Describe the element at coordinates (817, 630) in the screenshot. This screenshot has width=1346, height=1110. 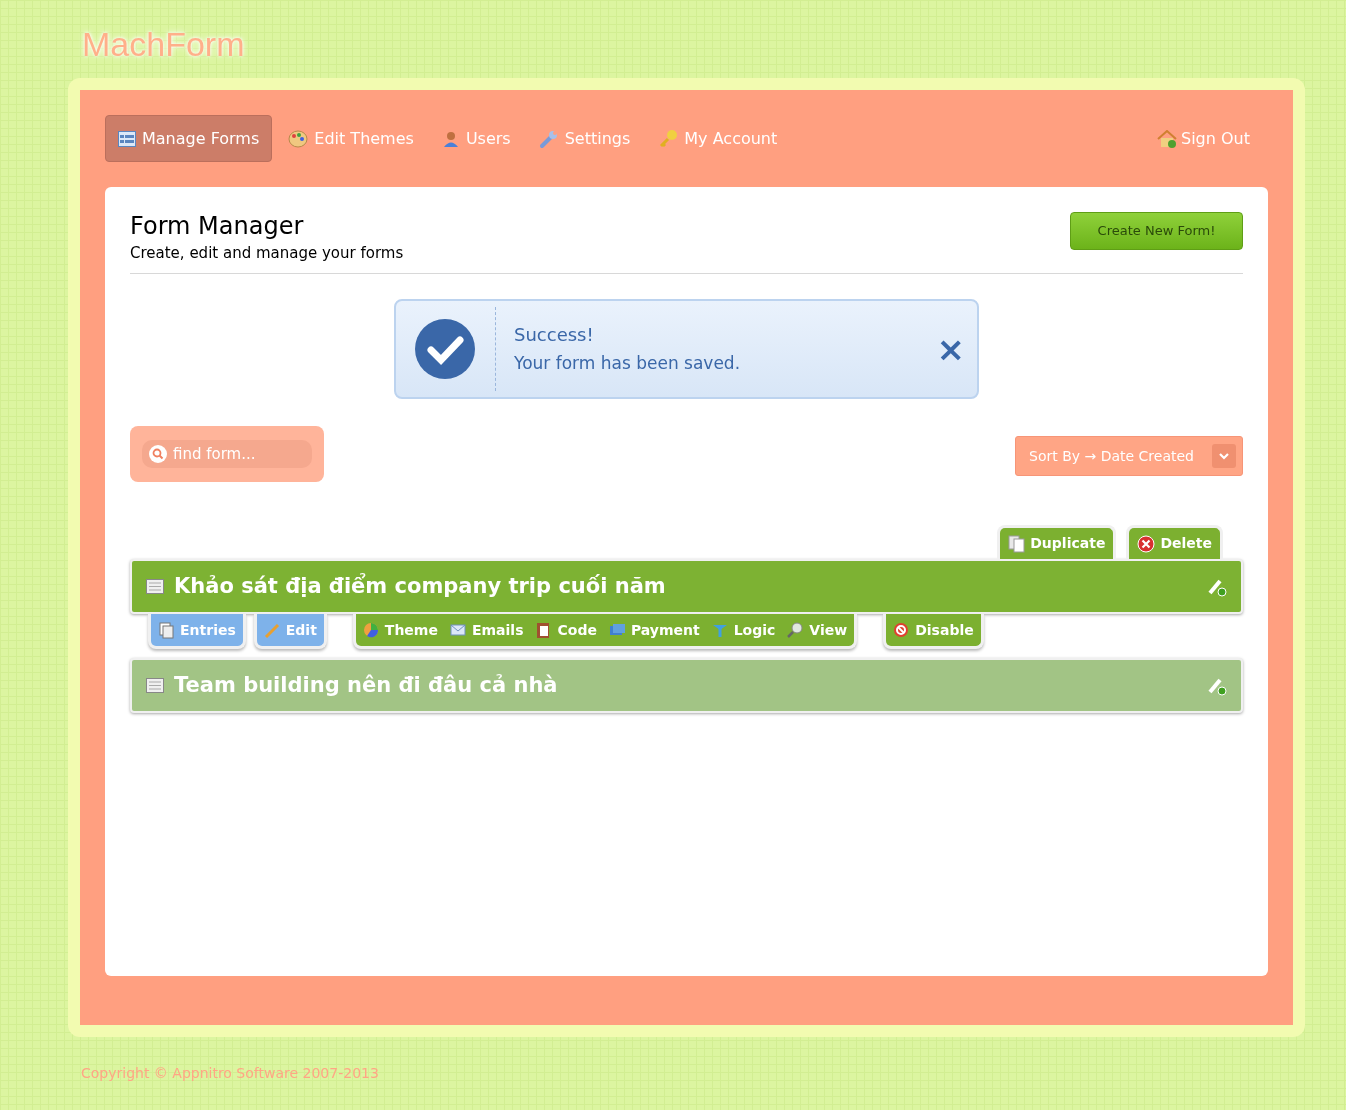
I see `action-link: View` at that location.